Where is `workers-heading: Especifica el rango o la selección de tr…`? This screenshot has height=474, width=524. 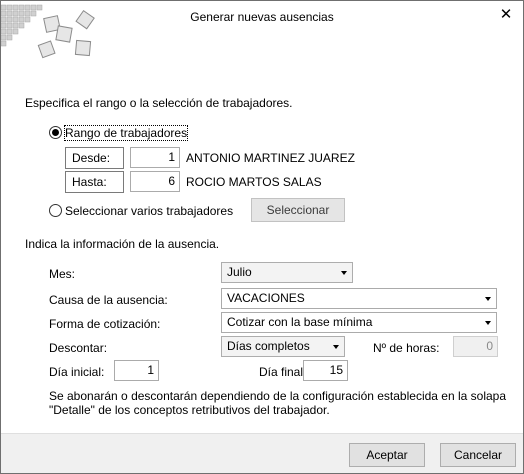 workers-heading: Especifica el rango o la selección de tr… is located at coordinates (159, 103).